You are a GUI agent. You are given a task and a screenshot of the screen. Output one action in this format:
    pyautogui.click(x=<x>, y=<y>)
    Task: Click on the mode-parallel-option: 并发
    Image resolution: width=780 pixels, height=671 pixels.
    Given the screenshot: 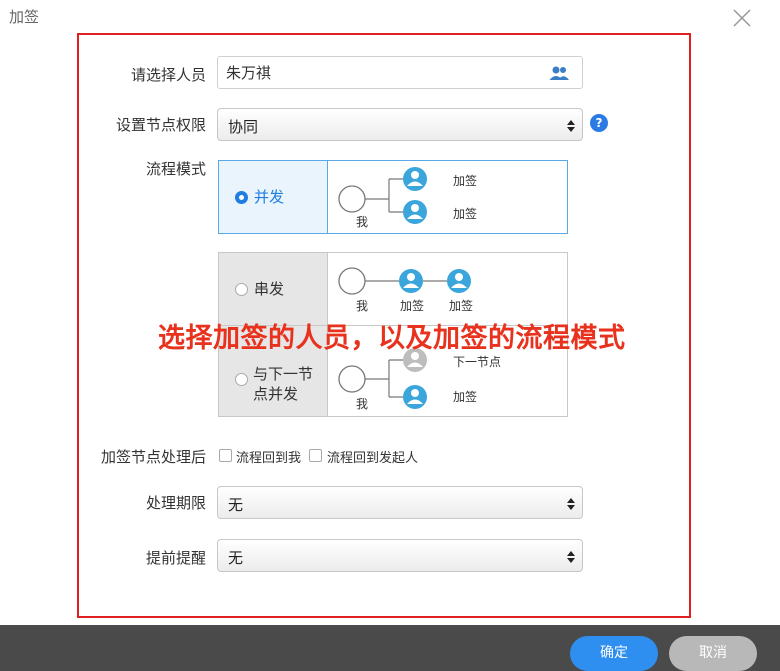 What is the action you would take?
    pyautogui.click(x=273, y=197)
    